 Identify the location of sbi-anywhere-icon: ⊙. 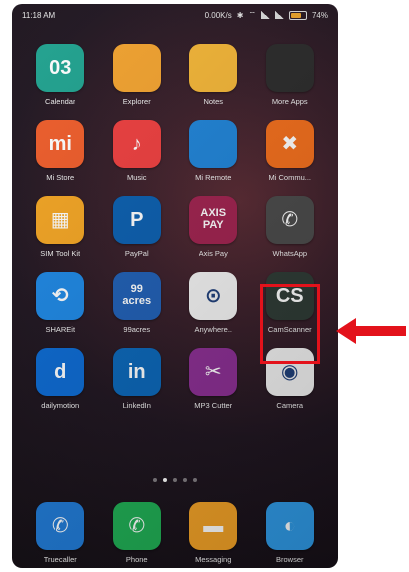
(213, 296).